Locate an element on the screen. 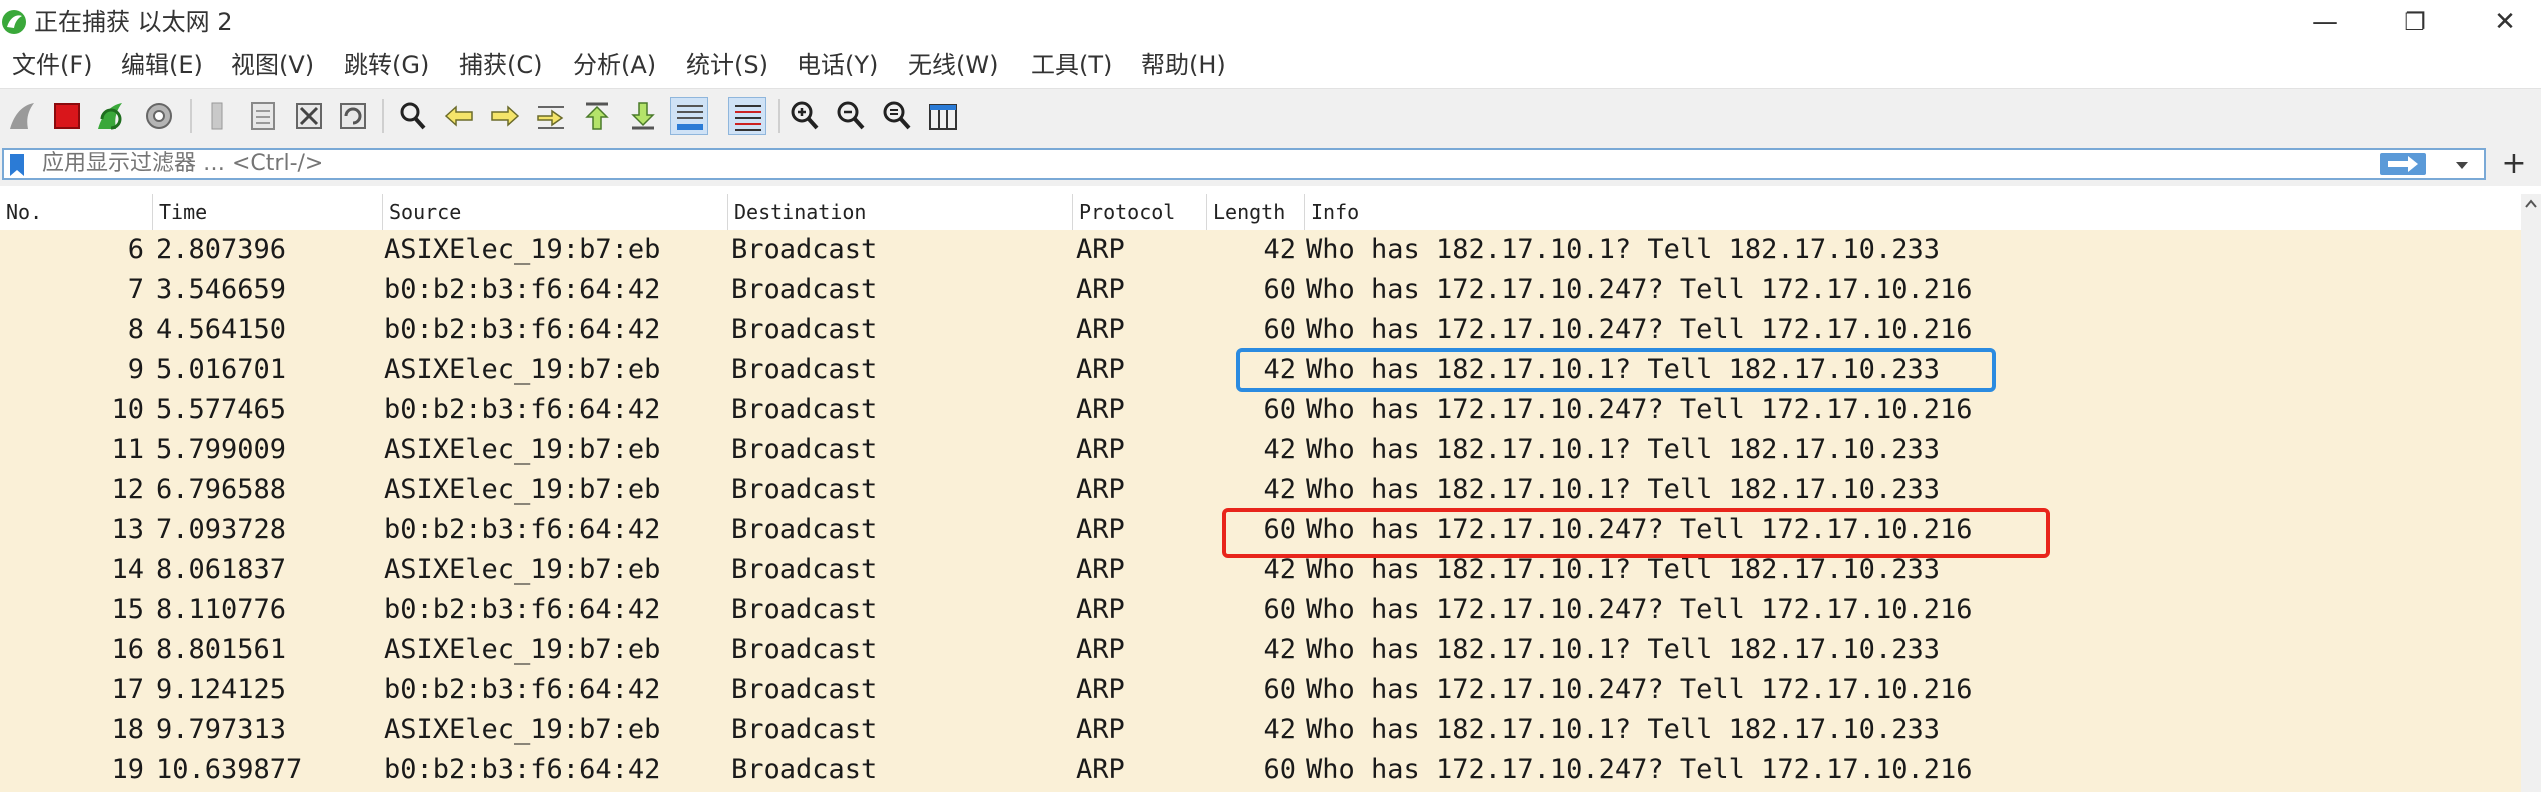  capture-options-icon is located at coordinates (159, 116).